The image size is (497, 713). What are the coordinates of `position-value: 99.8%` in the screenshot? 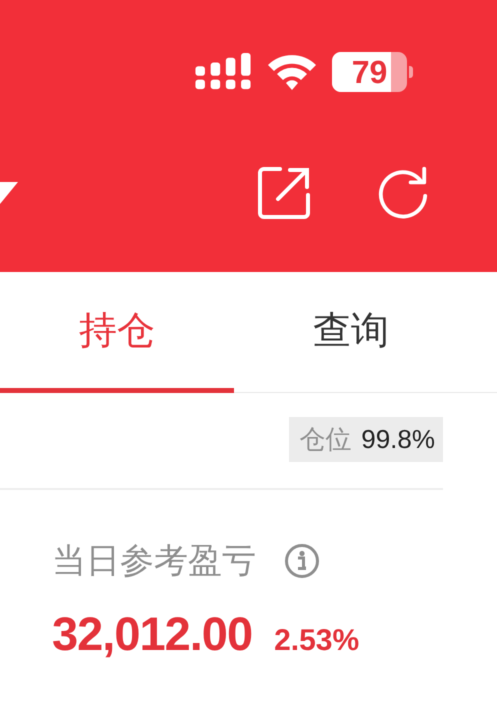 It's located at (398, 439).